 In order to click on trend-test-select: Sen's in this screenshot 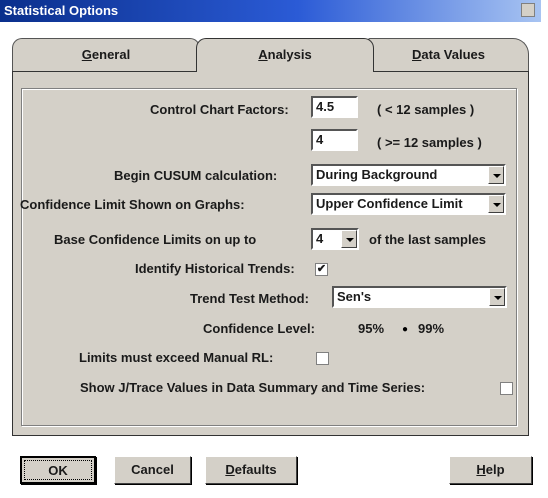, I will do `click(419, 297)`.